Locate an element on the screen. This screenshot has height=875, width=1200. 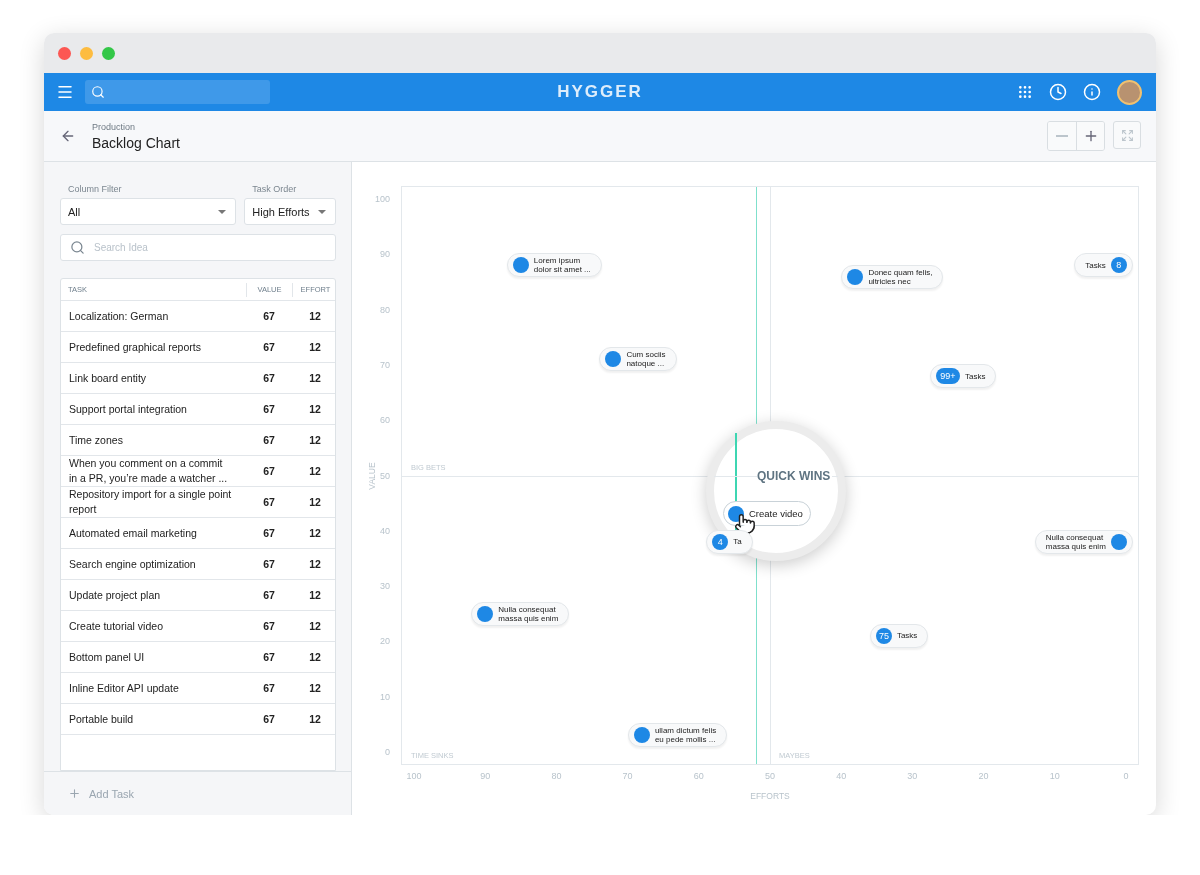
task-name: Inline Editor API update is located at coordinates (124, 688).